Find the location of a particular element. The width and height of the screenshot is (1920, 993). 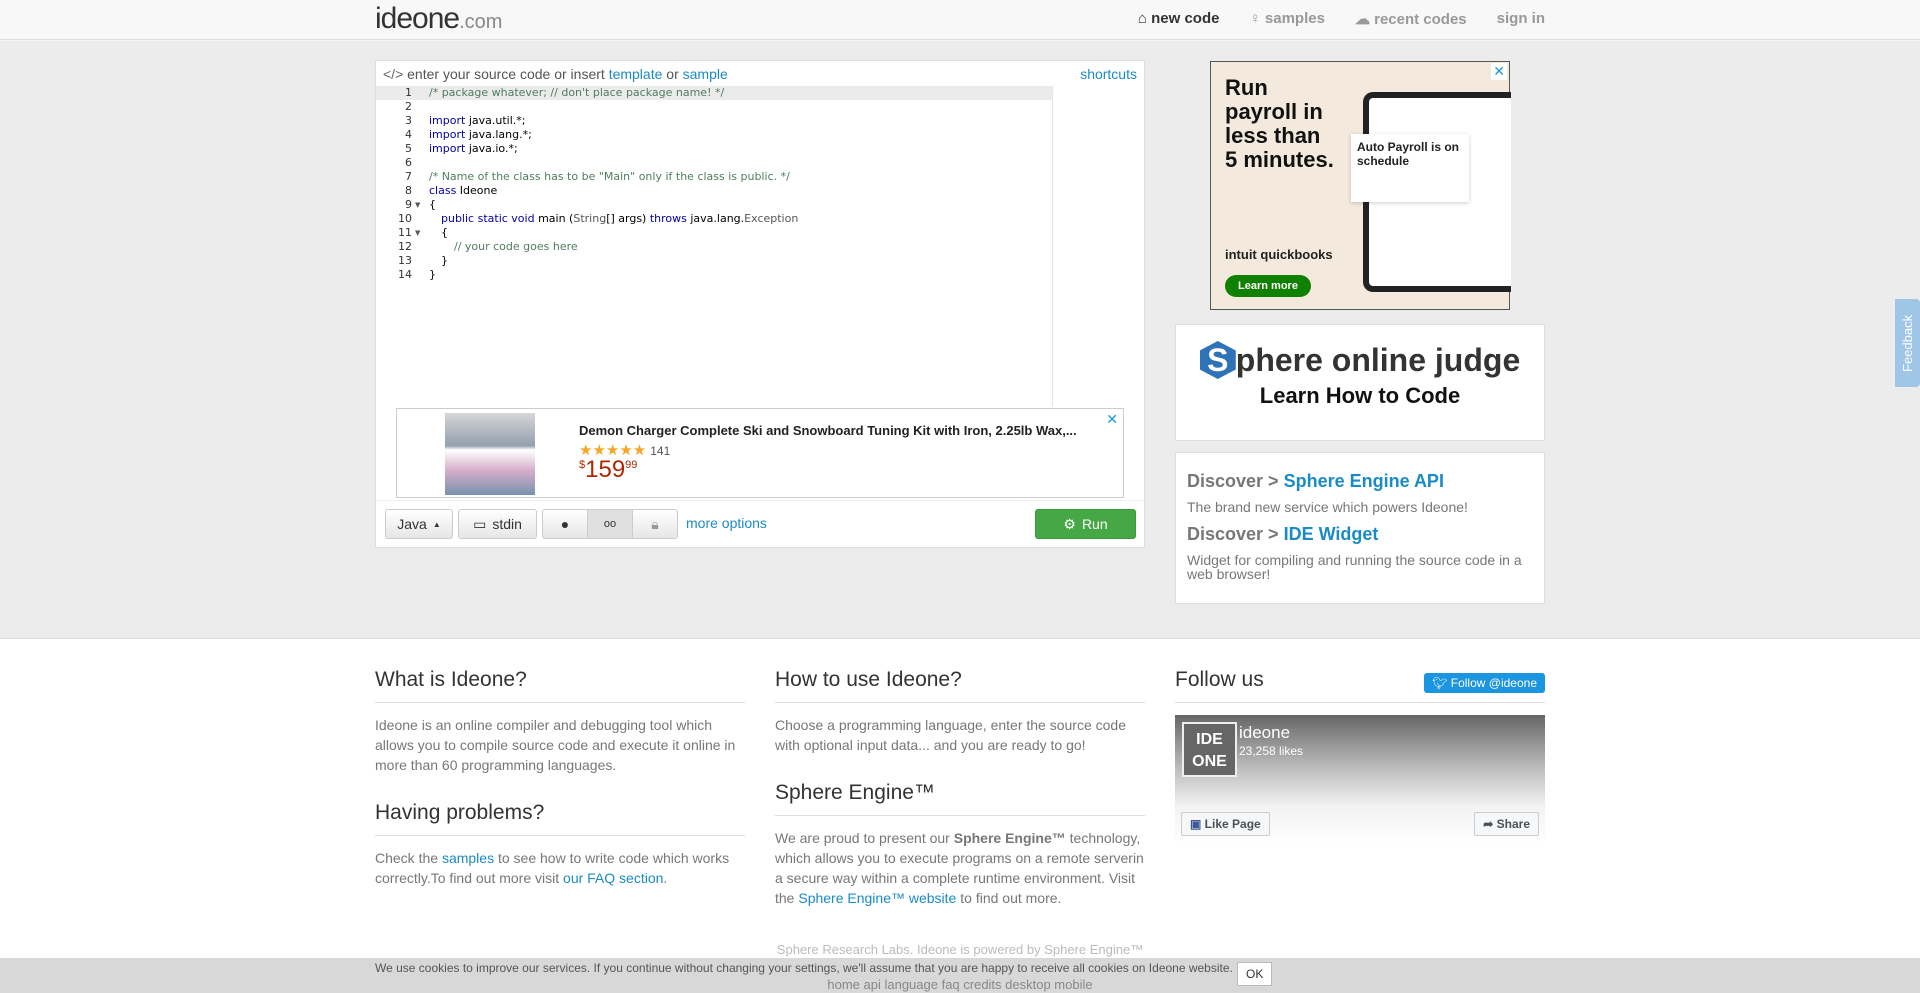

line-number: 10 is located at coordinates (405, 218).